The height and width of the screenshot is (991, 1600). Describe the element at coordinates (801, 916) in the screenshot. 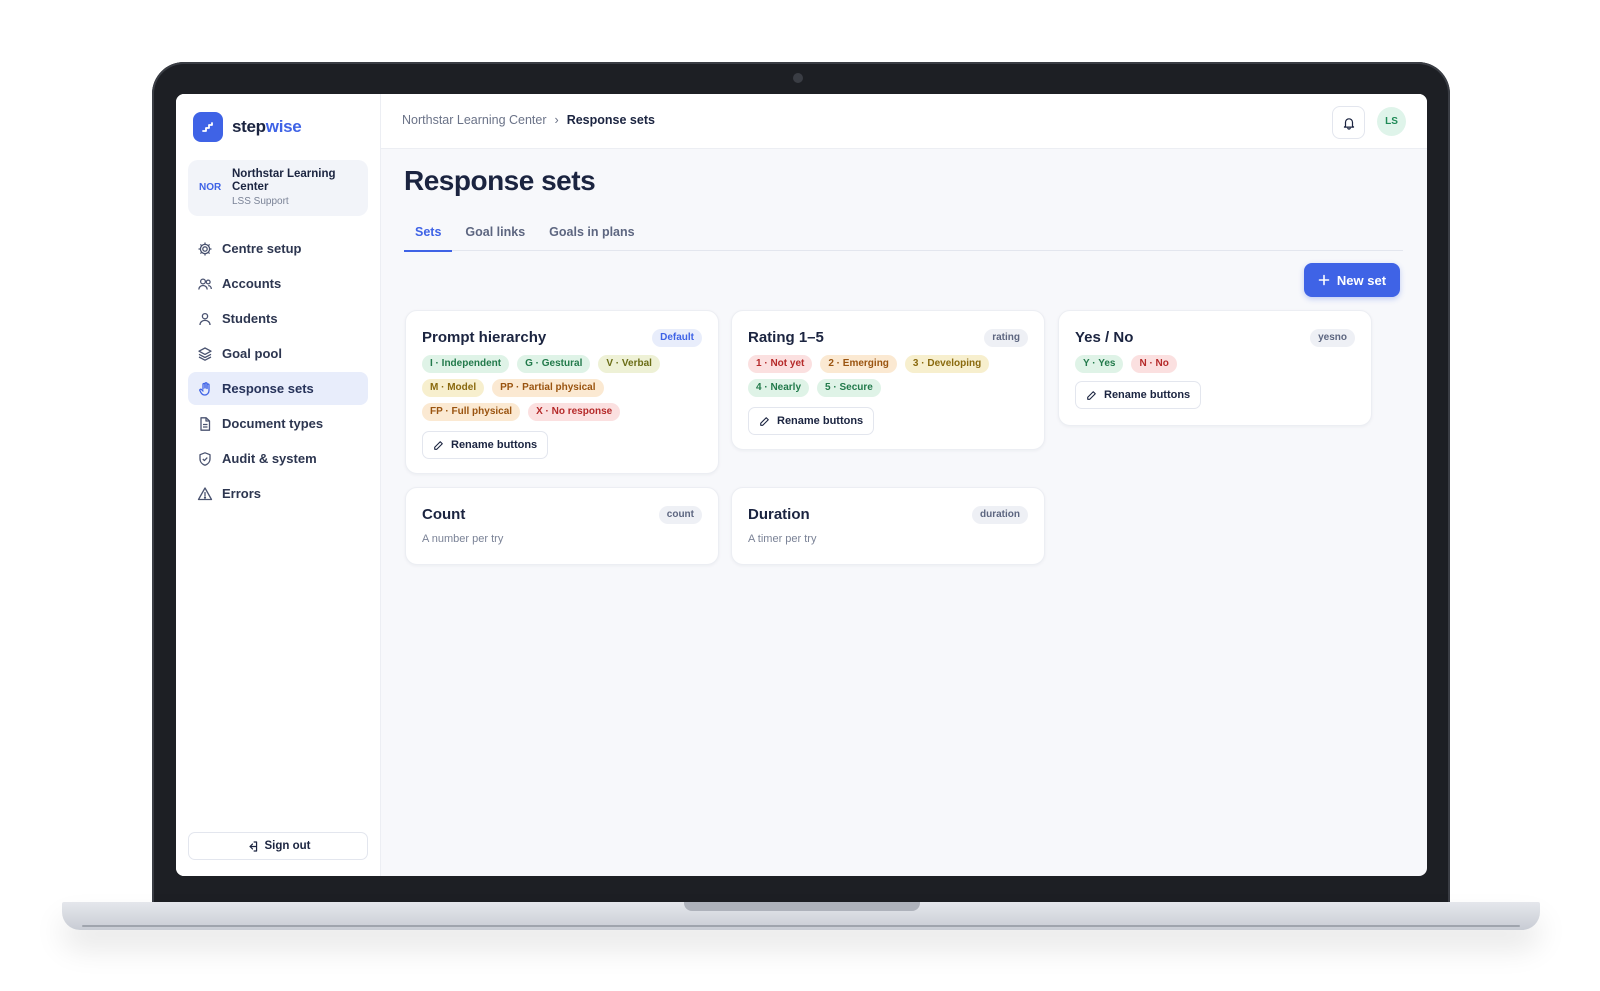

I see `laptop-base` at that location.